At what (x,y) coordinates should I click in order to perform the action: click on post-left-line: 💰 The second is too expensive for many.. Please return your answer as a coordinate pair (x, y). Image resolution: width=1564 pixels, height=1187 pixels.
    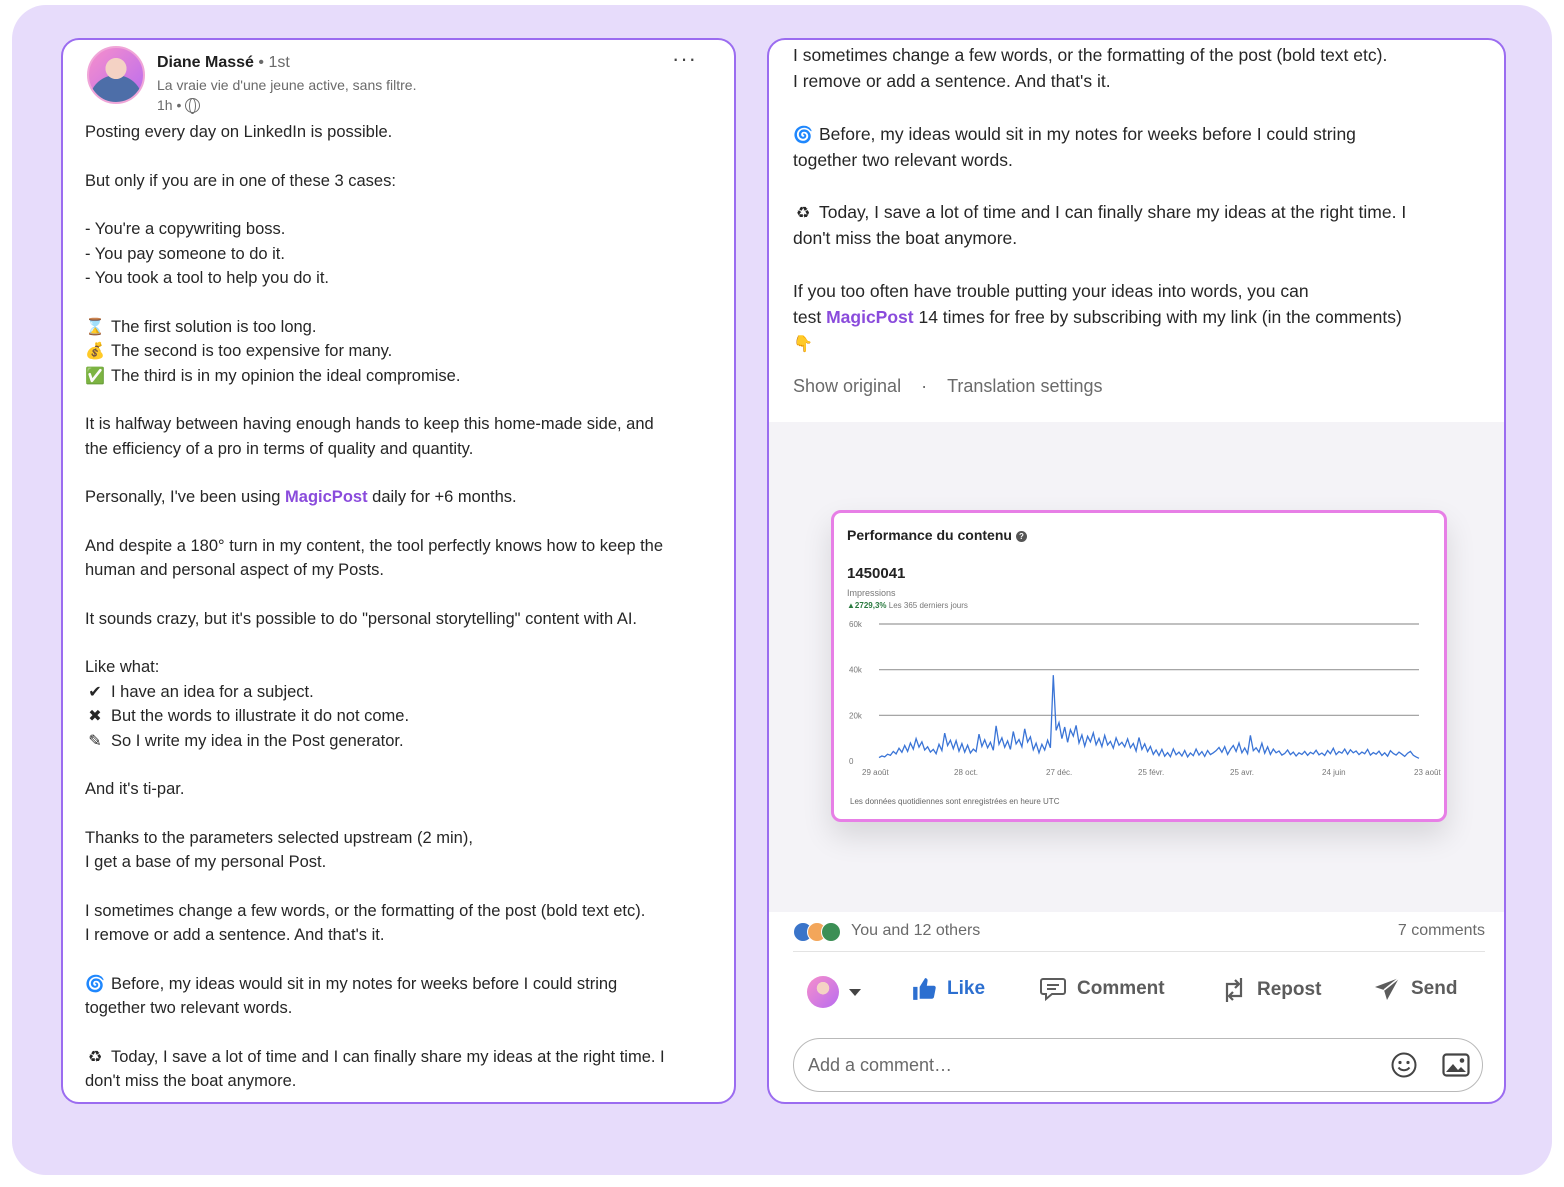
    Looking at the image, I should click on (401, 351).